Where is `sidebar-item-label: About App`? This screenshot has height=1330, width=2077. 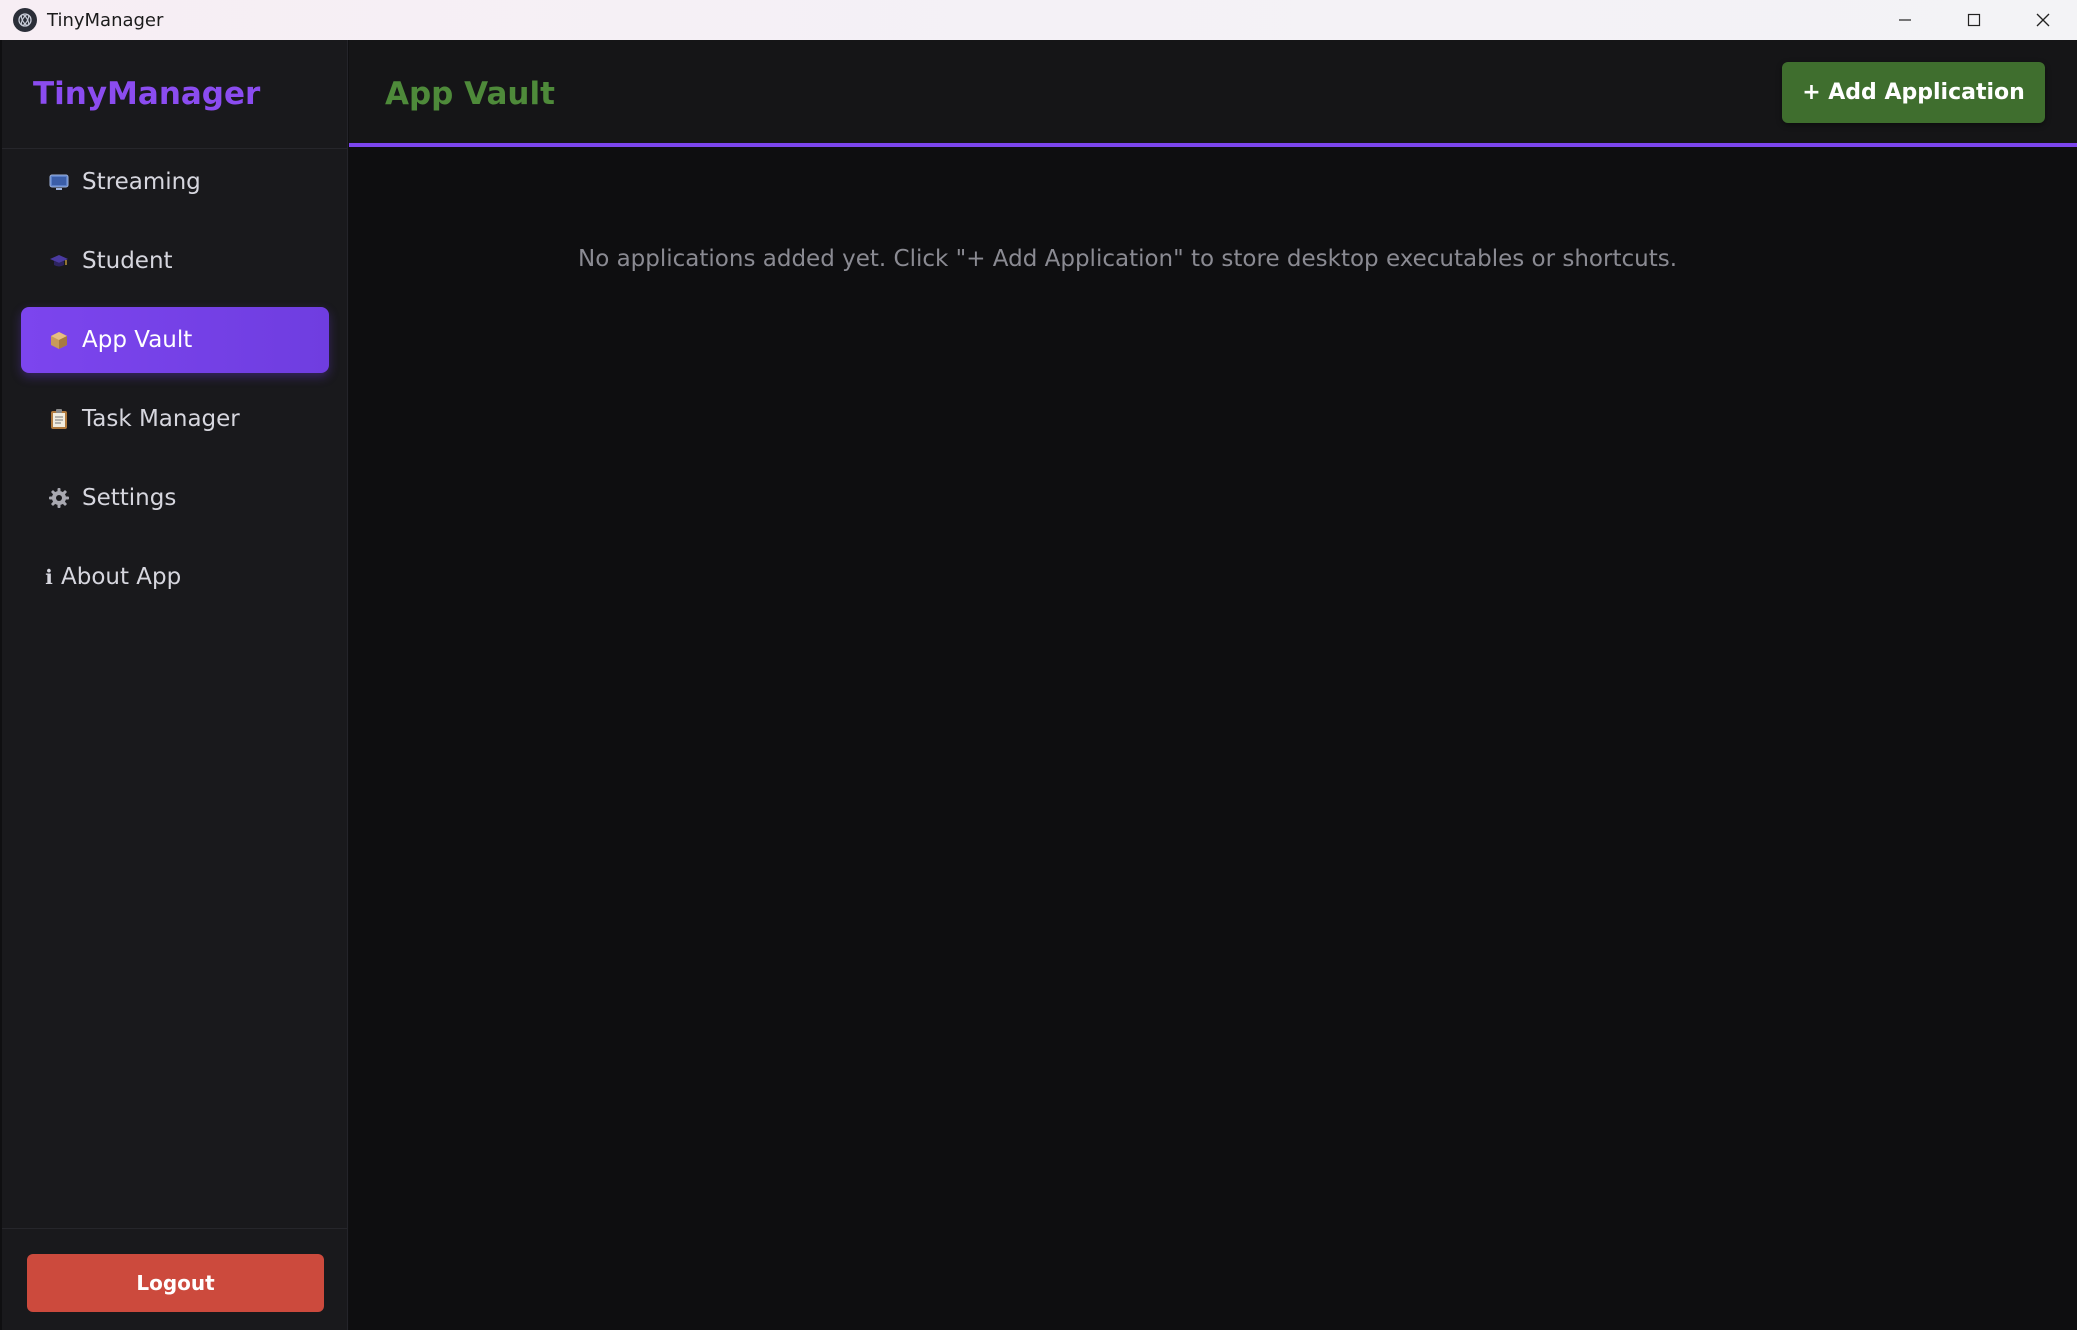 sidebar-item-label: About App is located at coordinates (121, 577).